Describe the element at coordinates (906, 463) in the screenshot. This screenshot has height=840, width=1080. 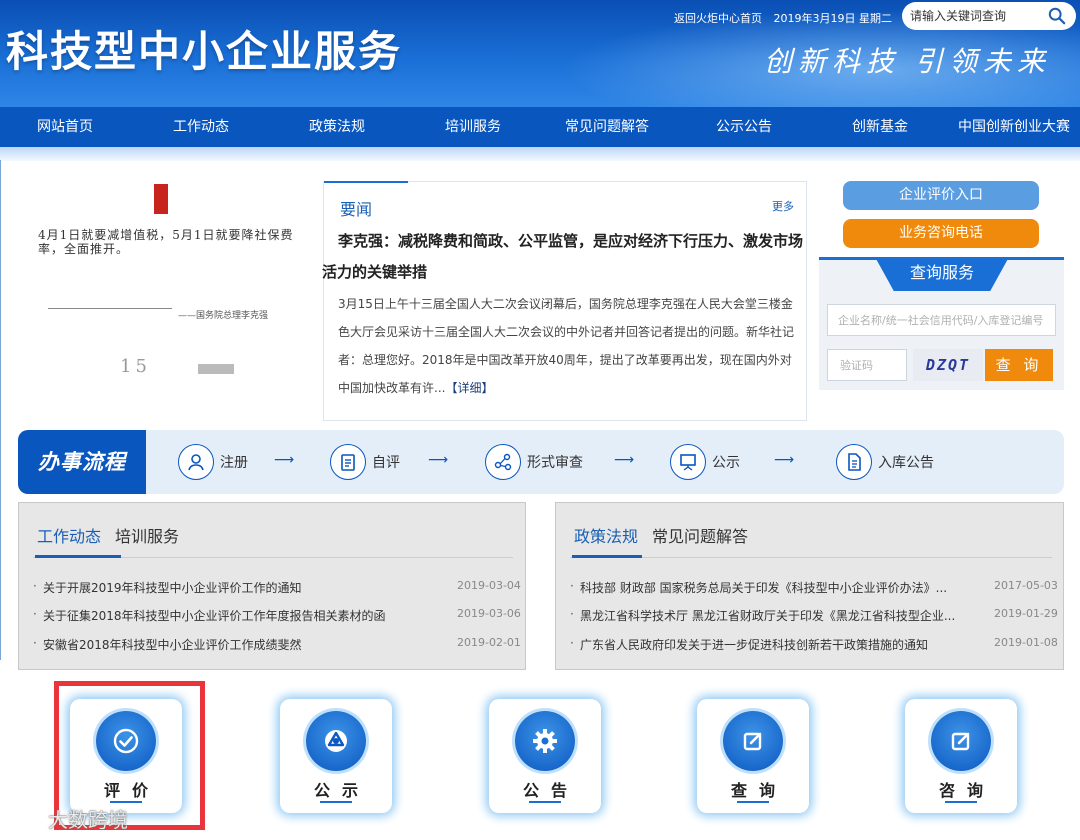
I see `step-announce-label: 入库公告` at that location.